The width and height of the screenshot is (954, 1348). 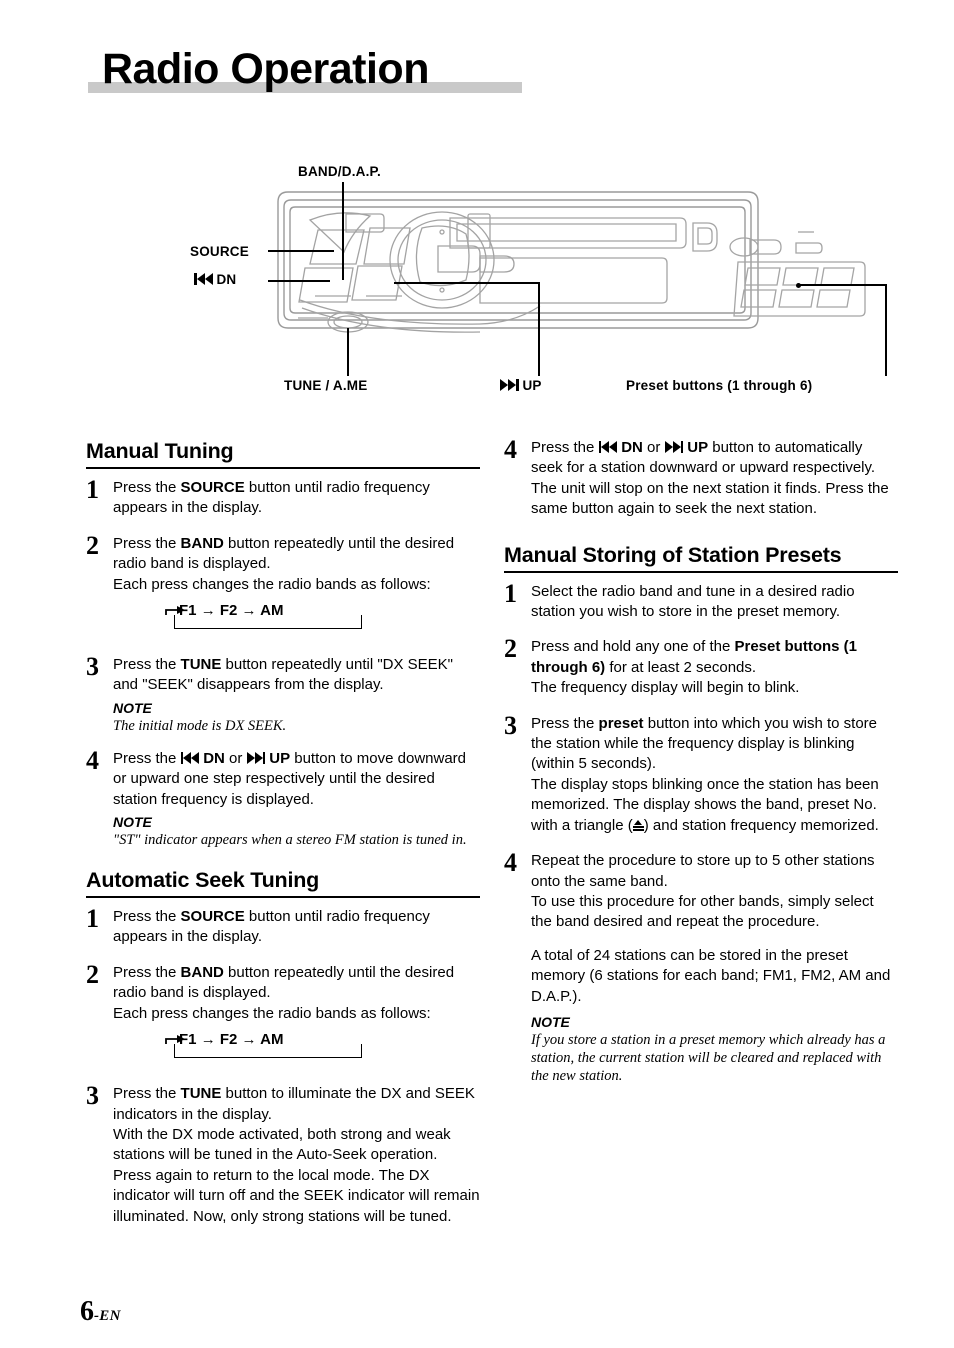 What do you see at coordinates (467, 283) in the screenshot?
I see `callout-line-up-h` at bounding box center [467, 283].